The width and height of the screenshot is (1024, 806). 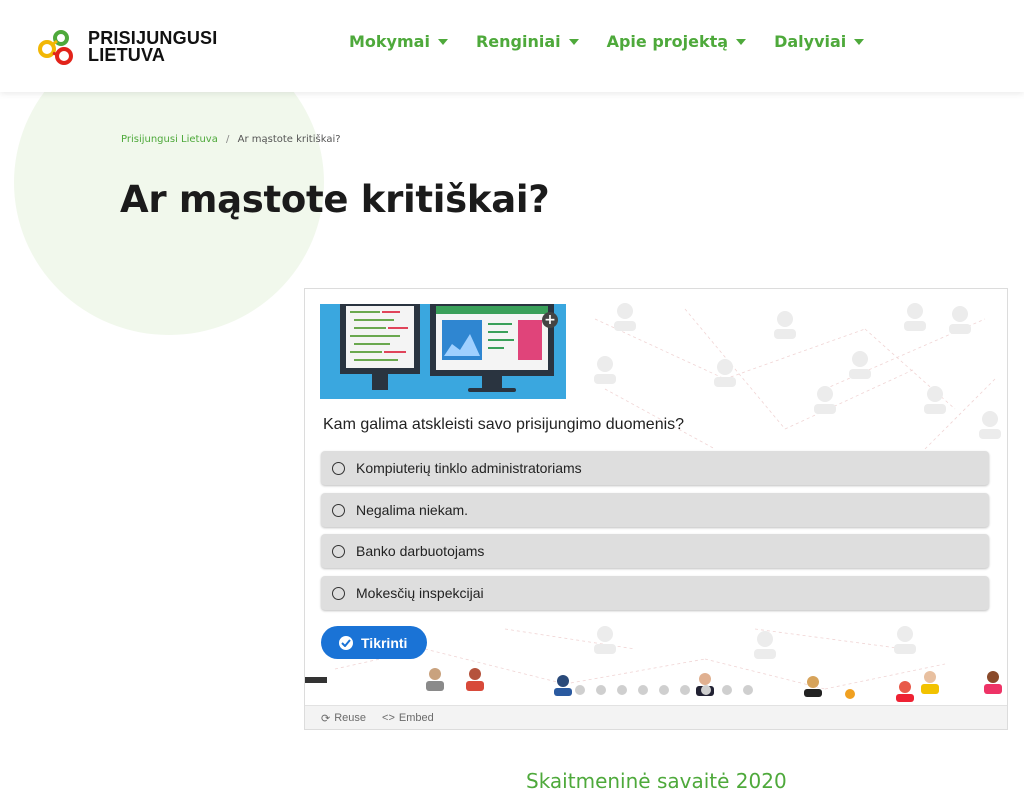 I want to click on quiz-option-label: Mokesčių inspekcijai, so click(x=420, y=593).